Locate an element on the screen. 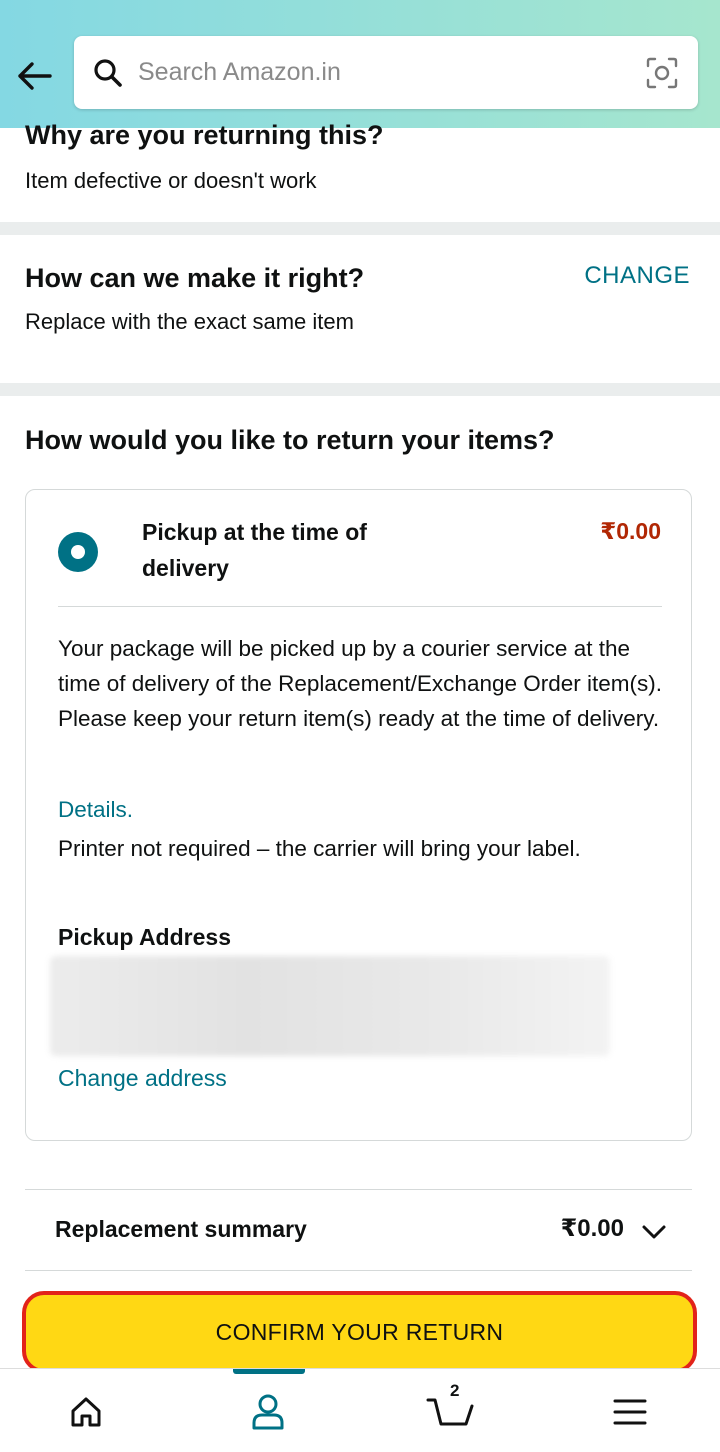 This screenshot has height=1452, width=720. resolution-title: How can we make it right? is located at coordinates (195, 278).